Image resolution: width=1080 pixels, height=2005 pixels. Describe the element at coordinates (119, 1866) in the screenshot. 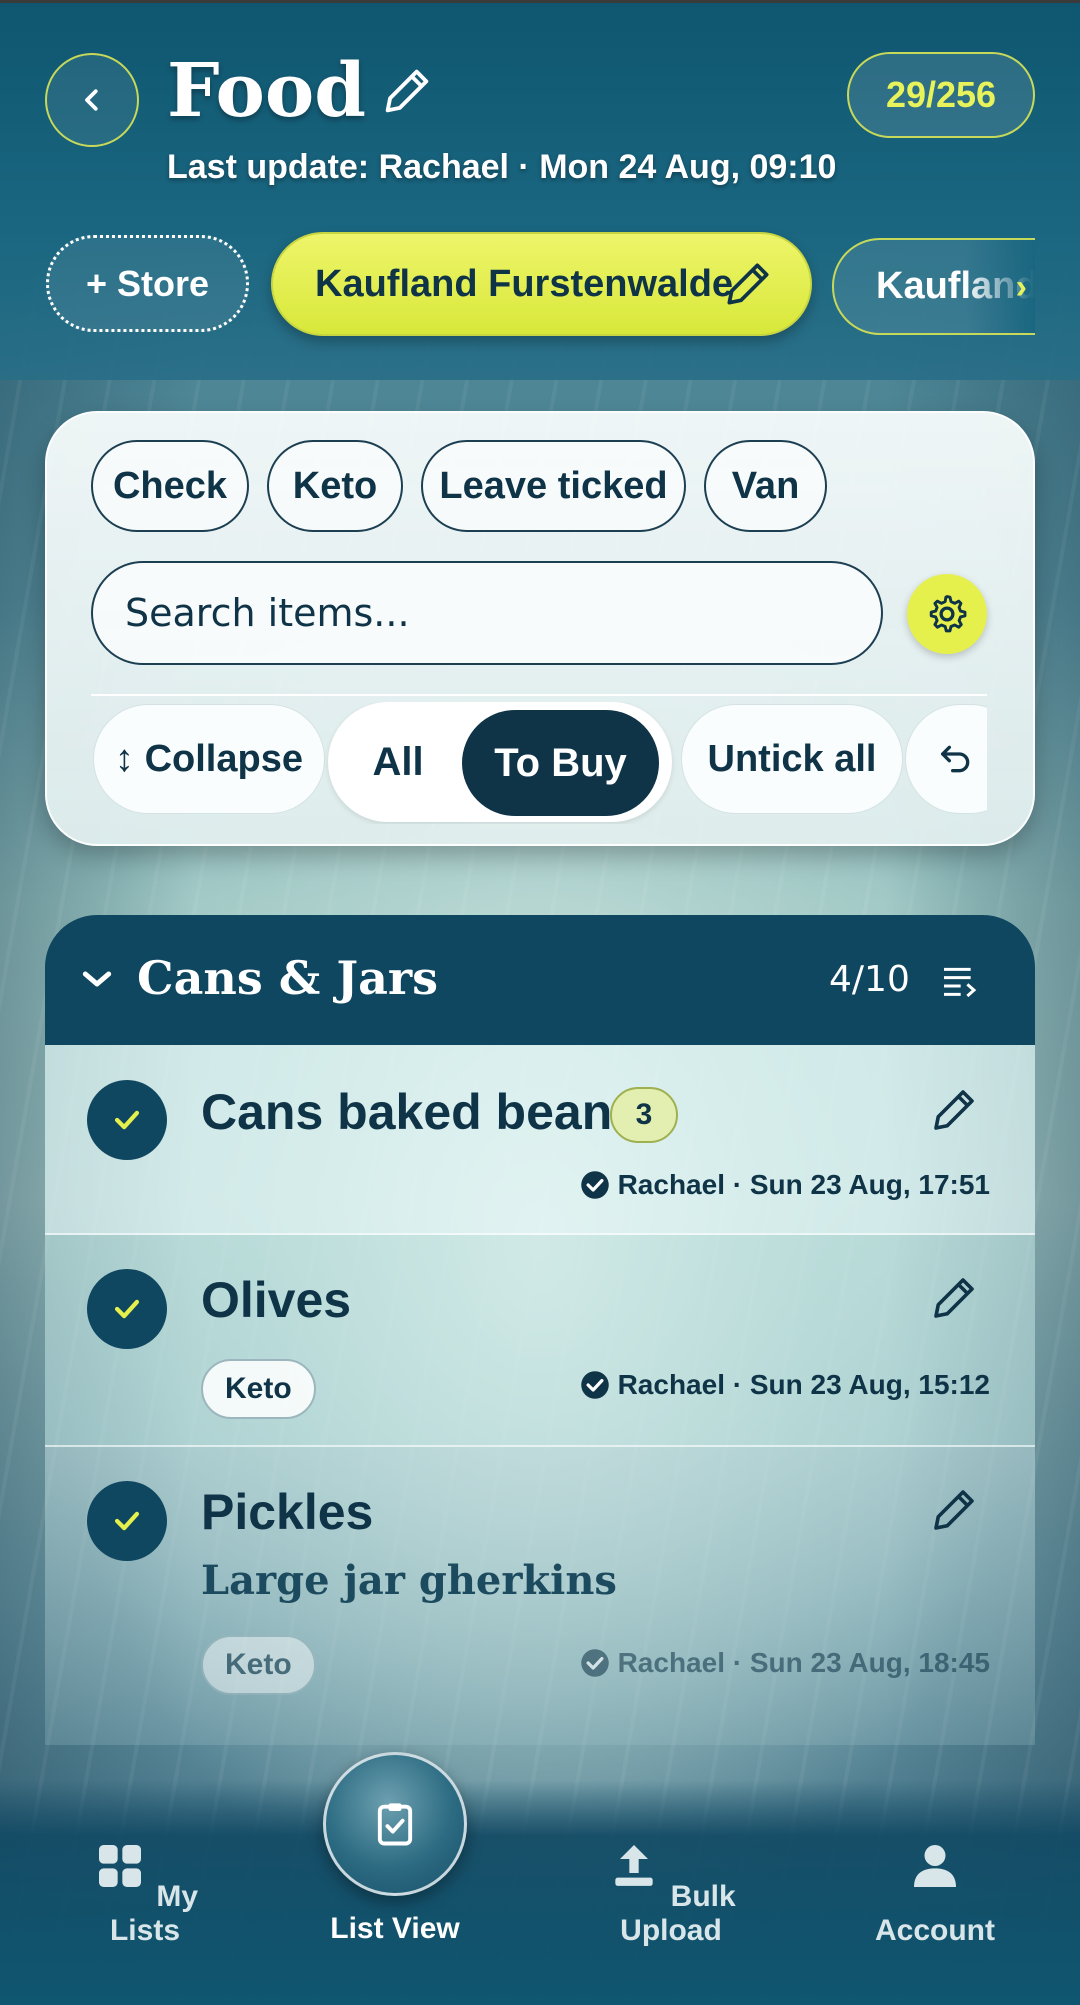

I see `grid-icon` at that location.